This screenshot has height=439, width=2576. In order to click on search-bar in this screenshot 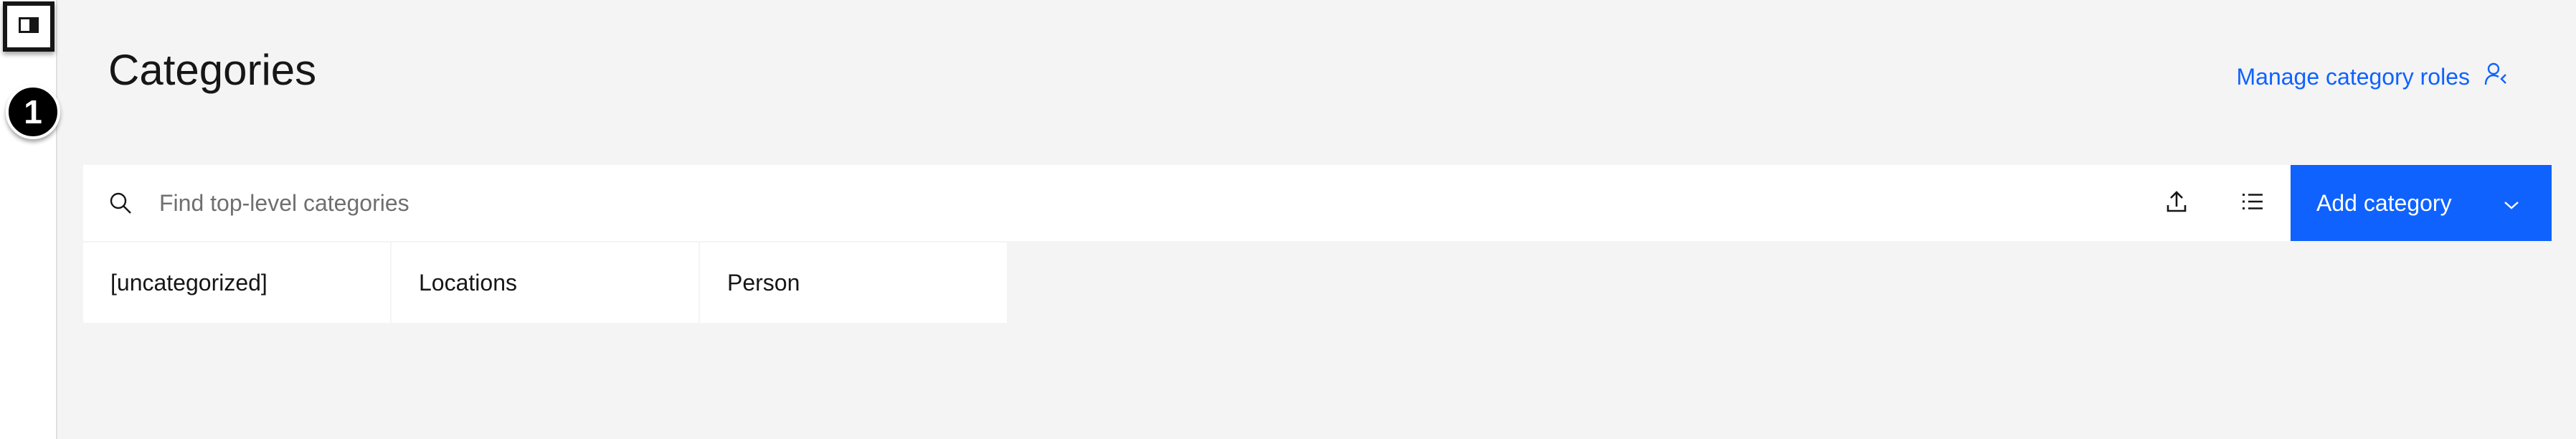, I will do `click(1111, 203)`.